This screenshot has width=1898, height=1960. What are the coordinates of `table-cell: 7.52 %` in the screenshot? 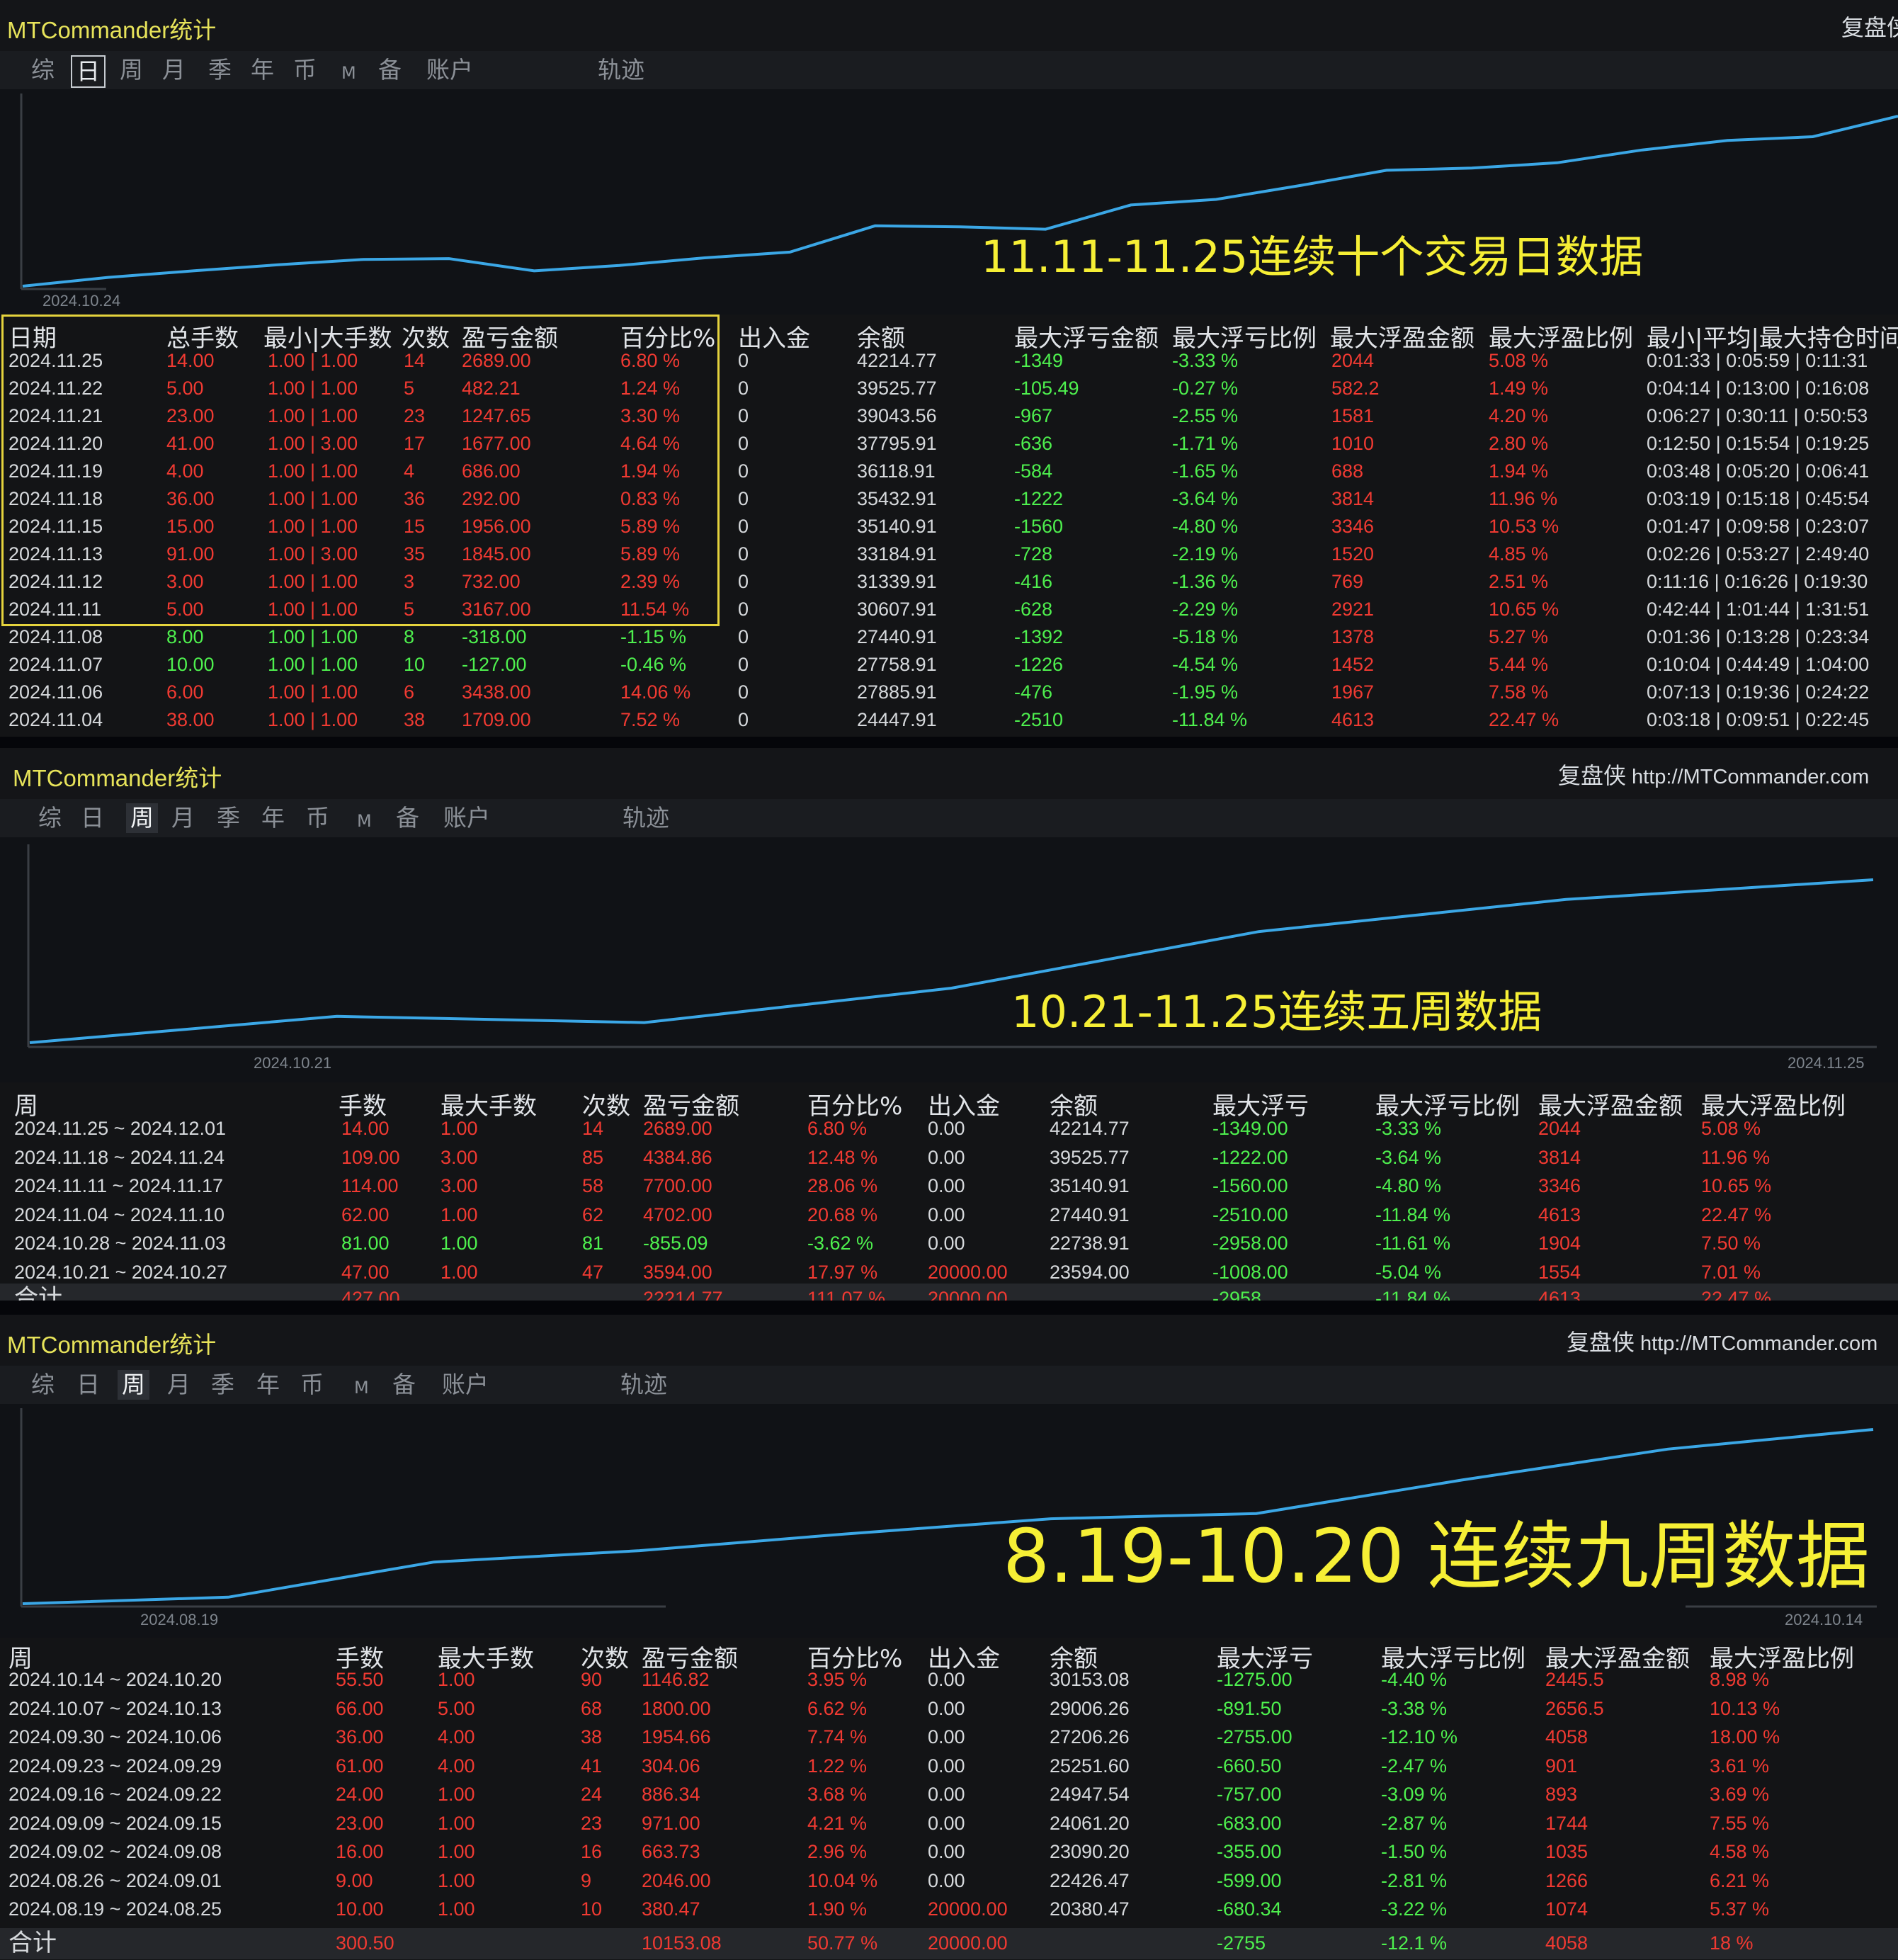 It's located at (650, 719).